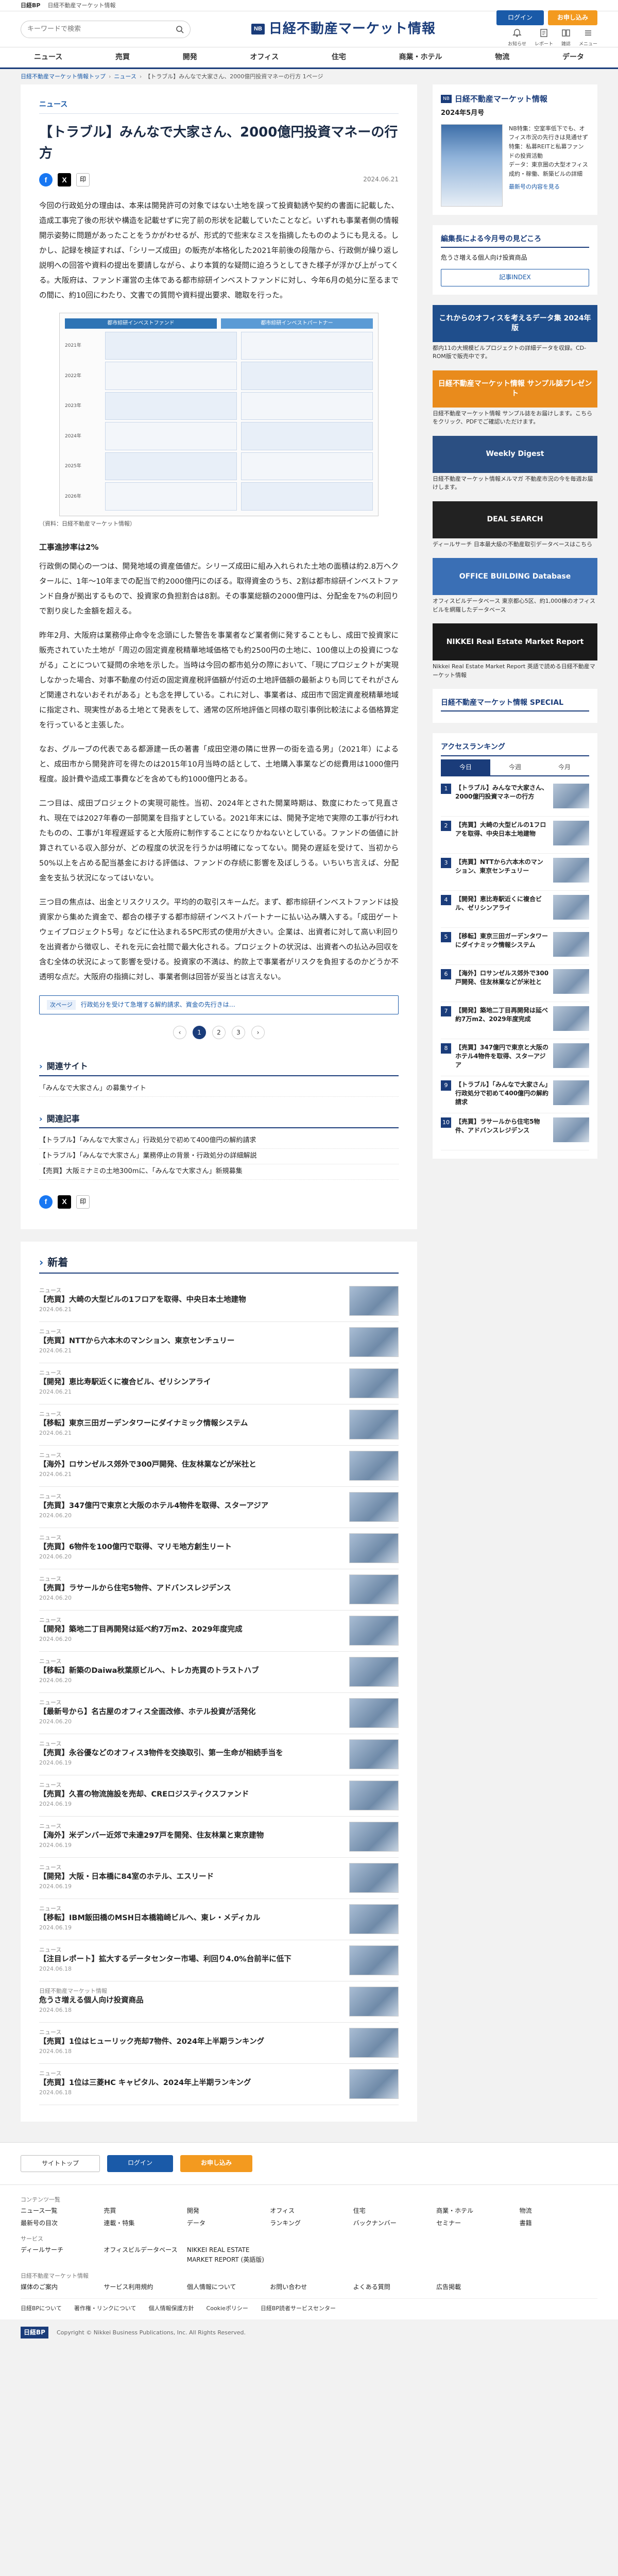 The height and width of the screenshot is (2576, 618). I want to click on report-button: レポート, so click(544, 38).